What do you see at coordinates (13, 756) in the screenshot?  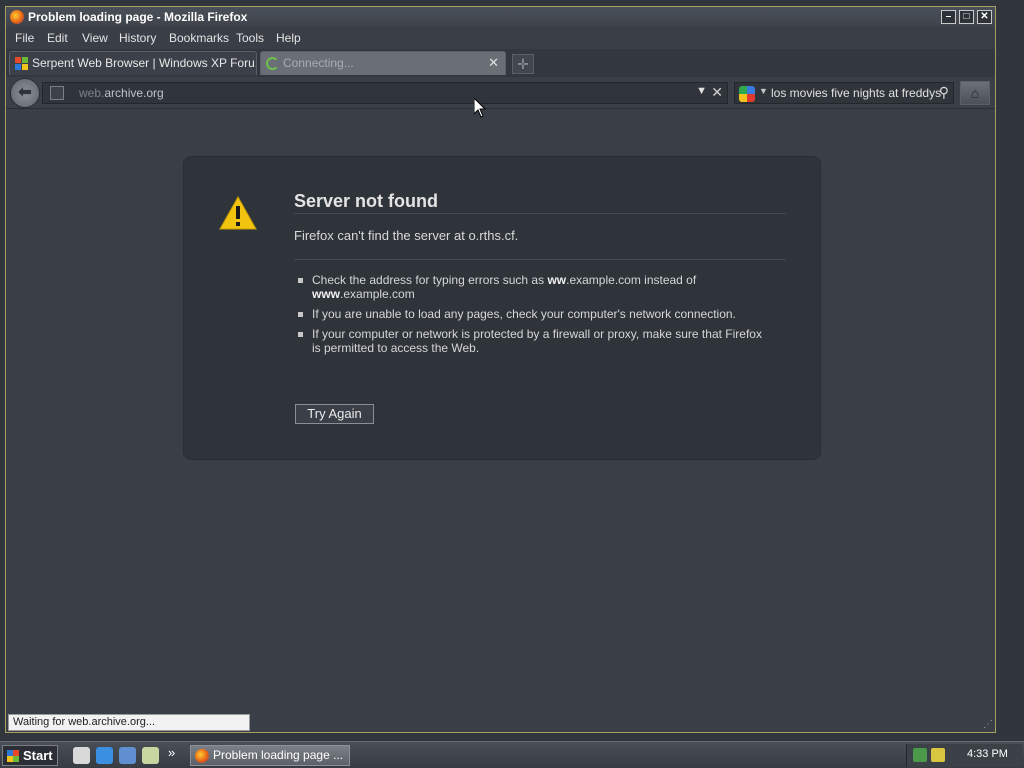 I see `windows-logo-icon` at bounding box center [13, 756].